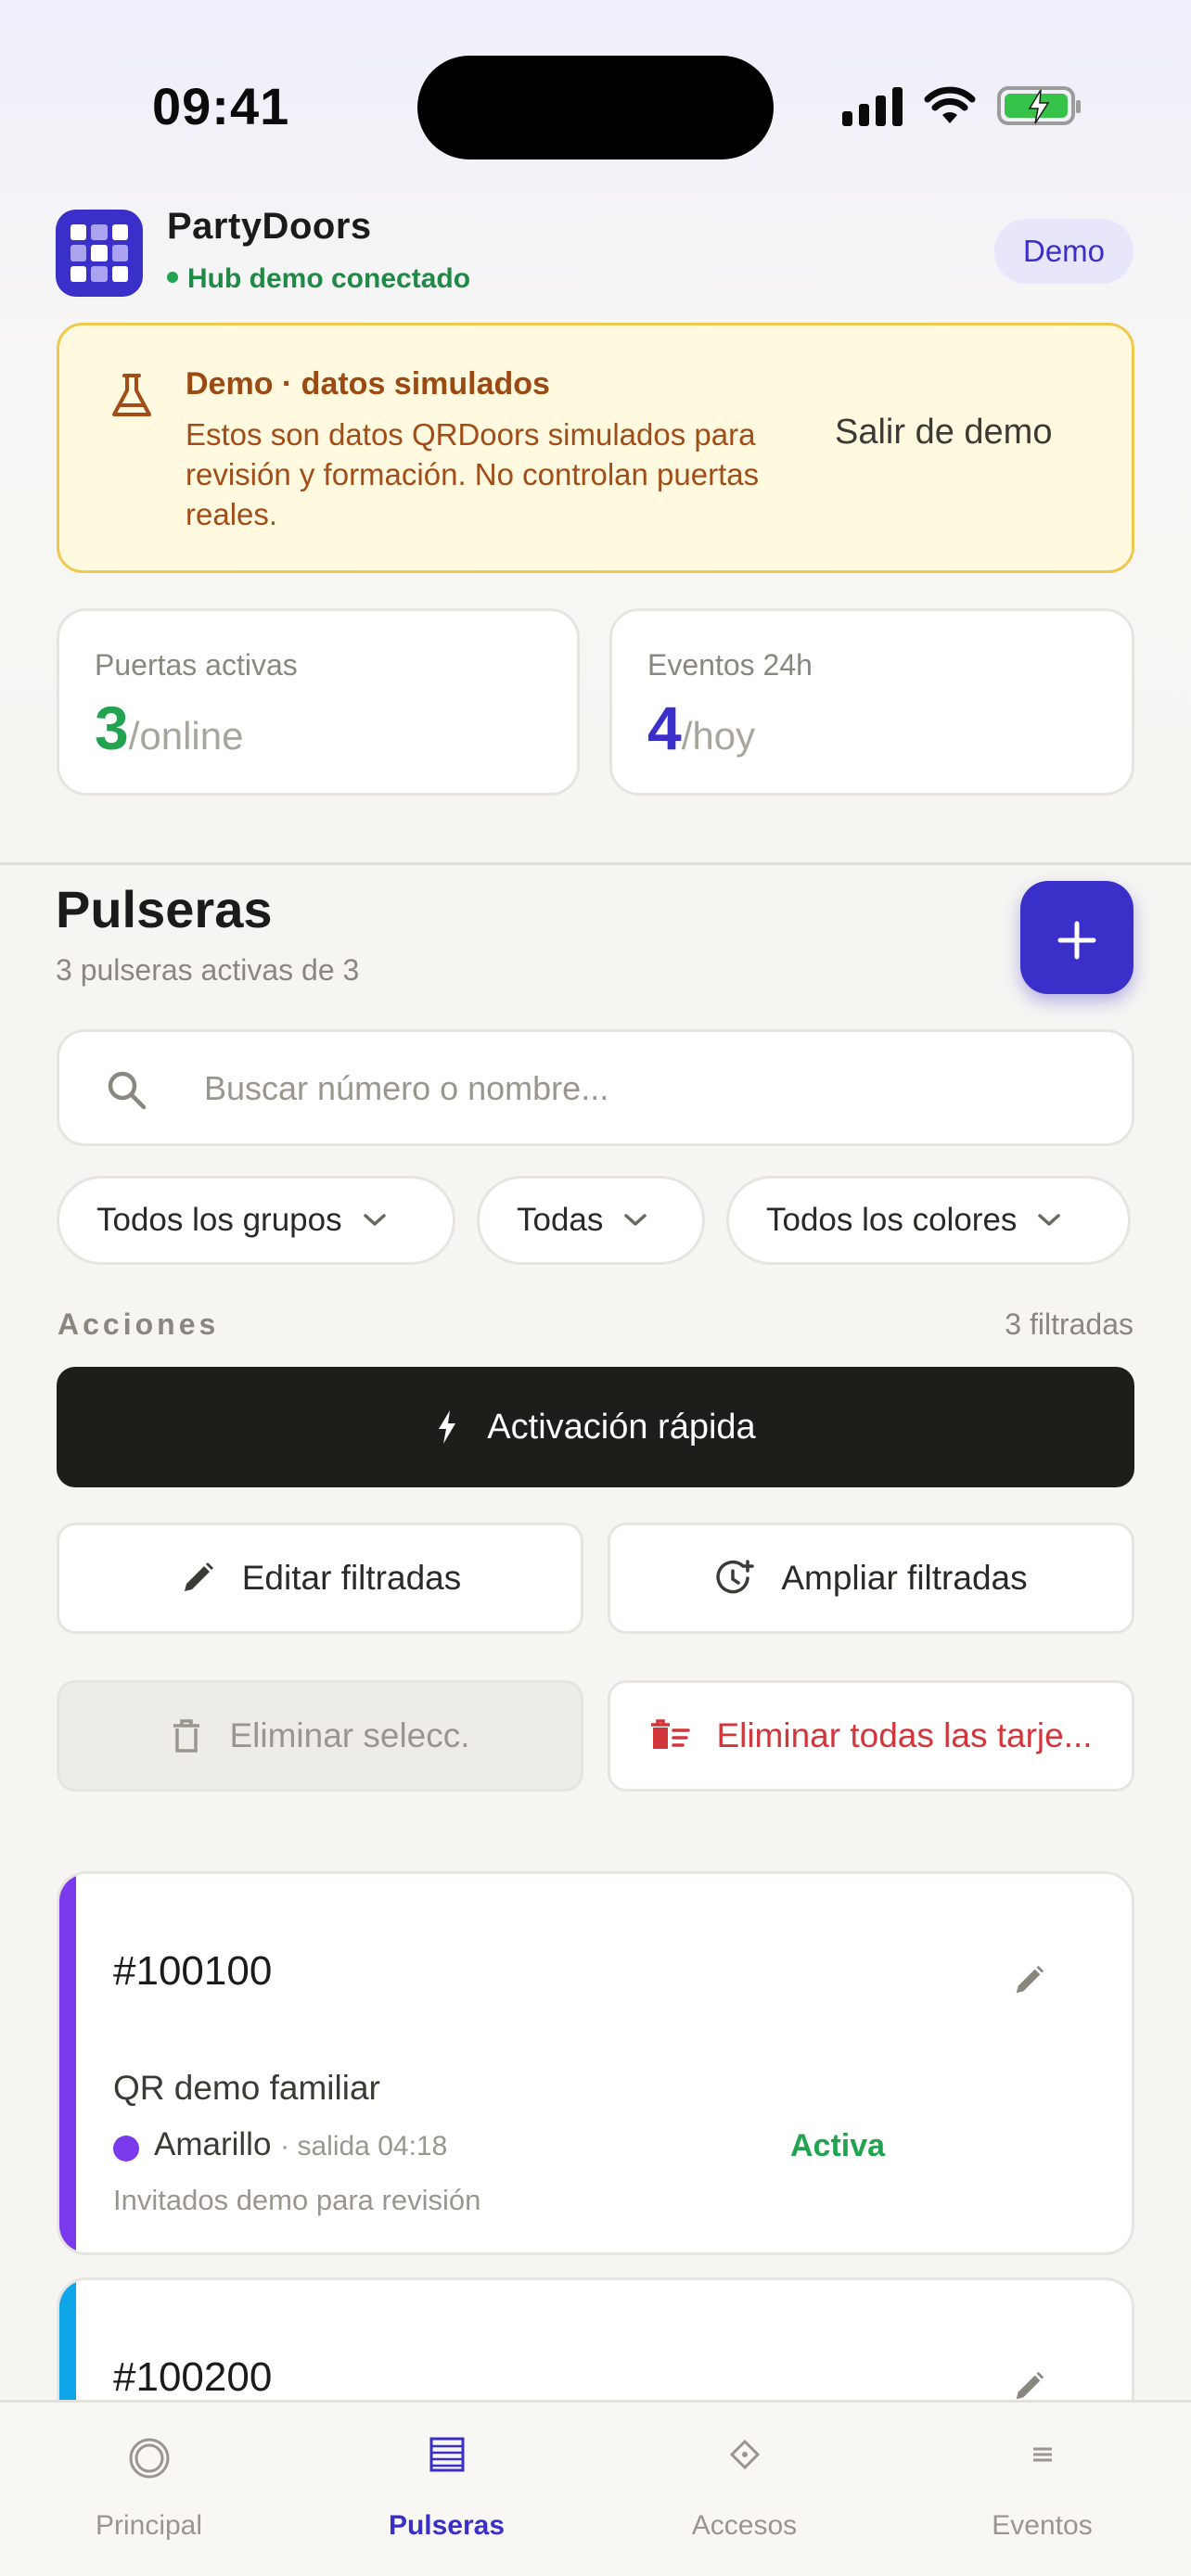  Describe the element at coordinates (595, 1427) in the screenshot. I see `quick-activation-button: Activación rápida` at that location.